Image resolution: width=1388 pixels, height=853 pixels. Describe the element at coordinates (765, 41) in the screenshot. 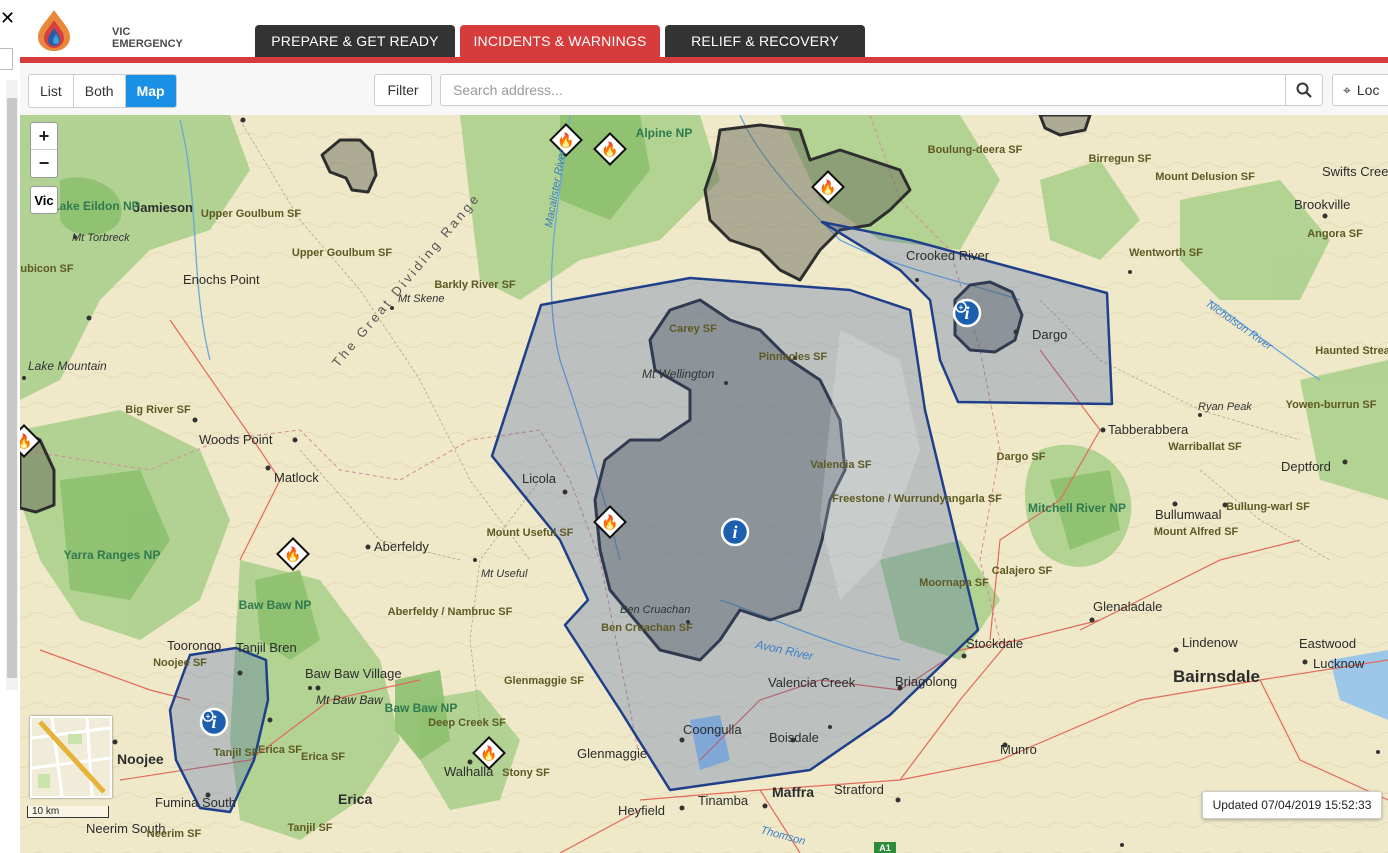

I see `tab-relief-recovery: RELIEF & RECOVERY` at that location.